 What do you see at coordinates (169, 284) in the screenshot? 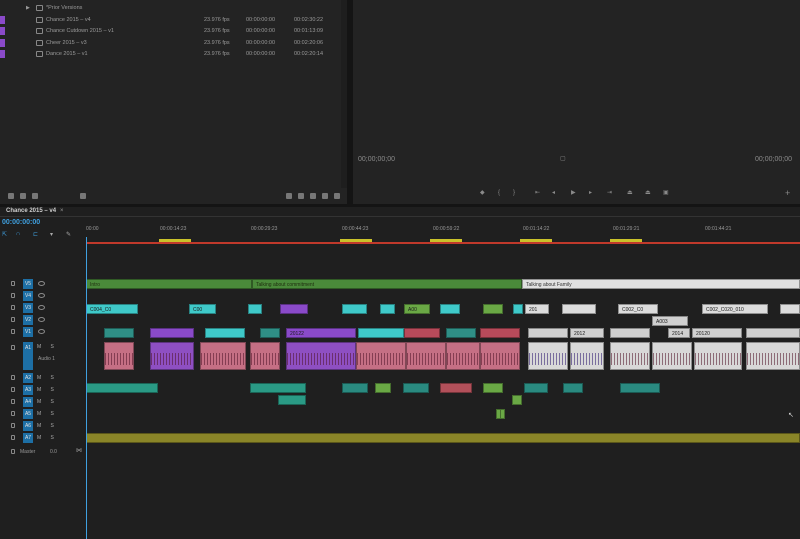
I see `clip-v3-intro: Intro` at bounding box center [169, 284].